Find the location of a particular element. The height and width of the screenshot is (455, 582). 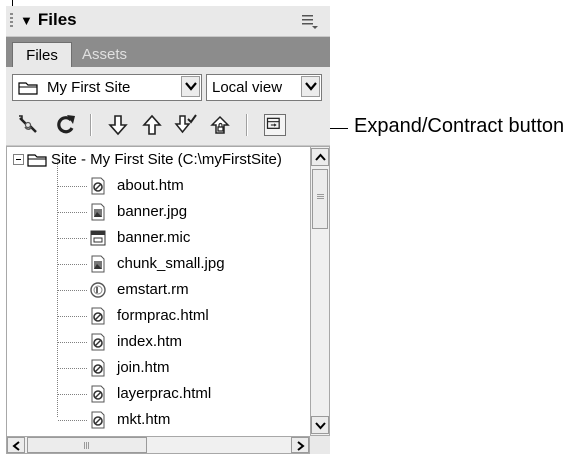

list-item: chunk_small.jpg is located at coordinates (159, 264).